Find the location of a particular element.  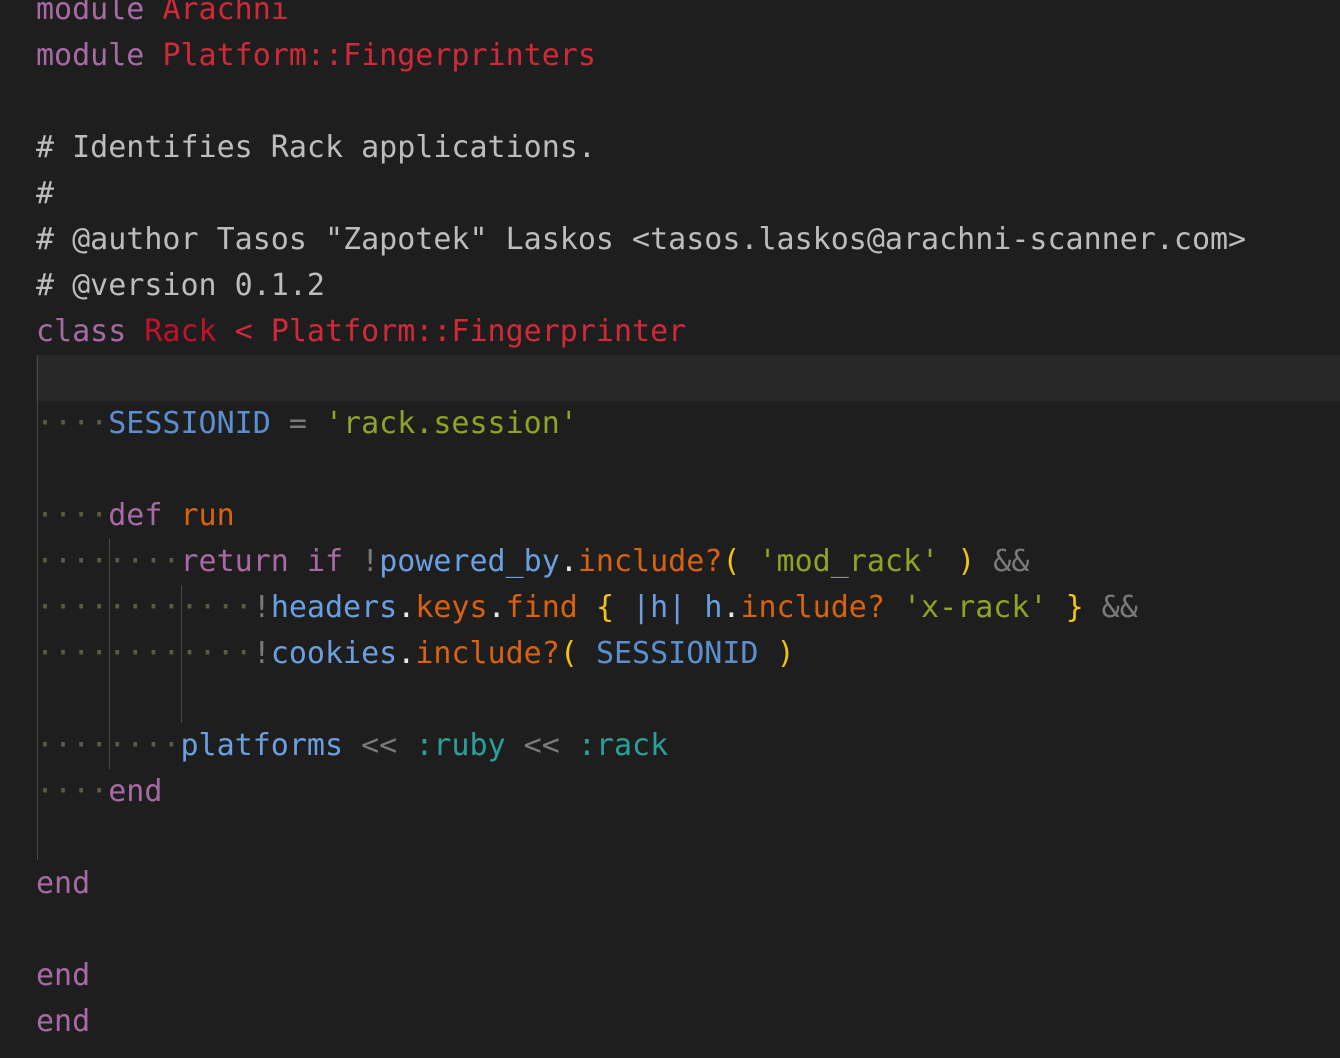

block-param-token: |h| is located at coordinates (659, 607).